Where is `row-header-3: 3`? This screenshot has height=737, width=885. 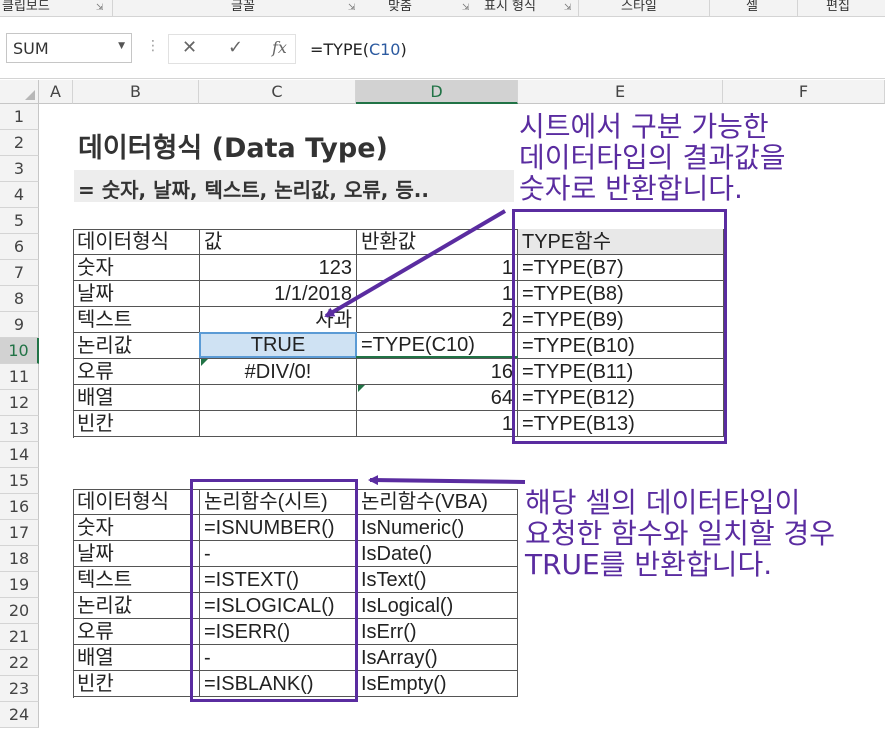
row-header-3: 3 is located at coordinates (19, 169).